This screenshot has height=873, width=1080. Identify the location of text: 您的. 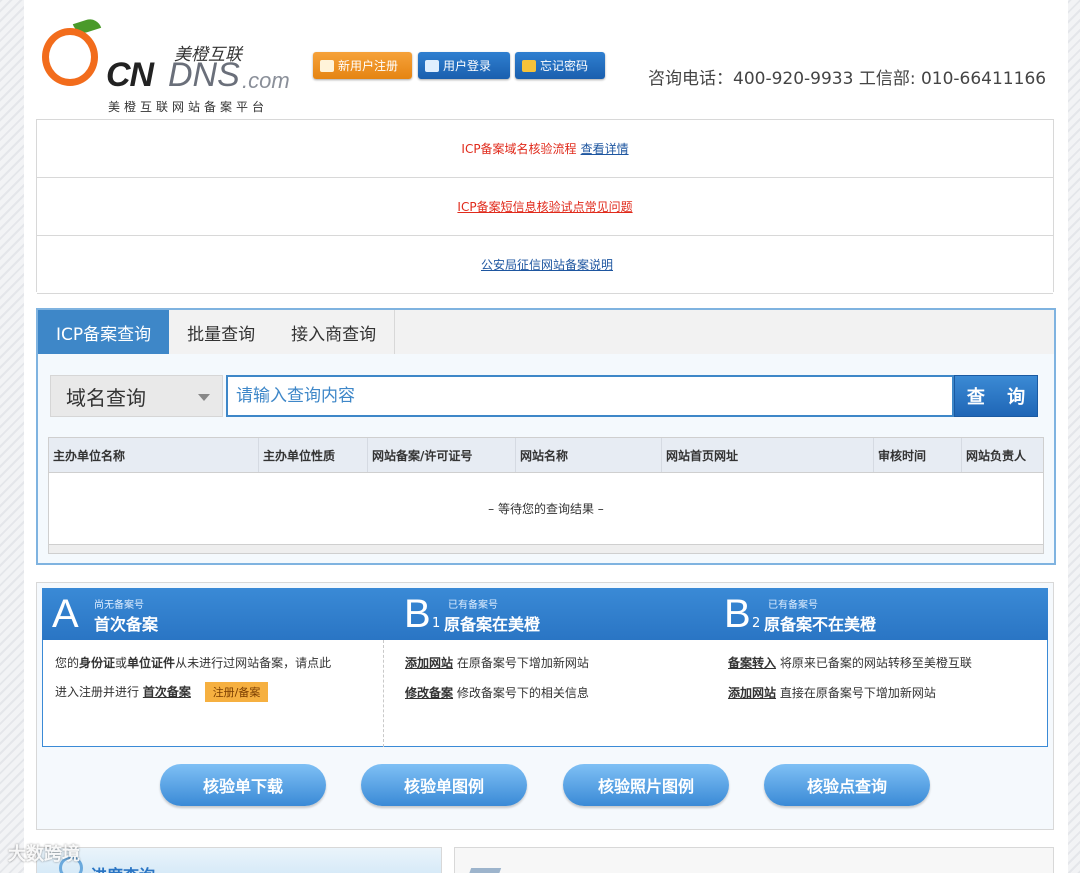
(67, 663).